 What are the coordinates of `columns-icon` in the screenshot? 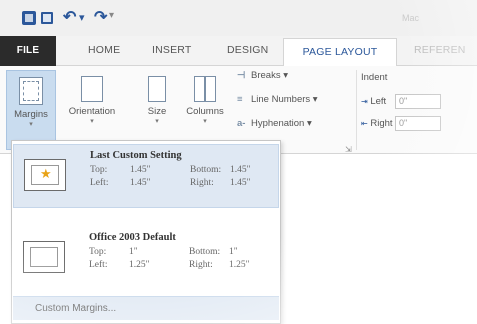 It's located at (205, 89).